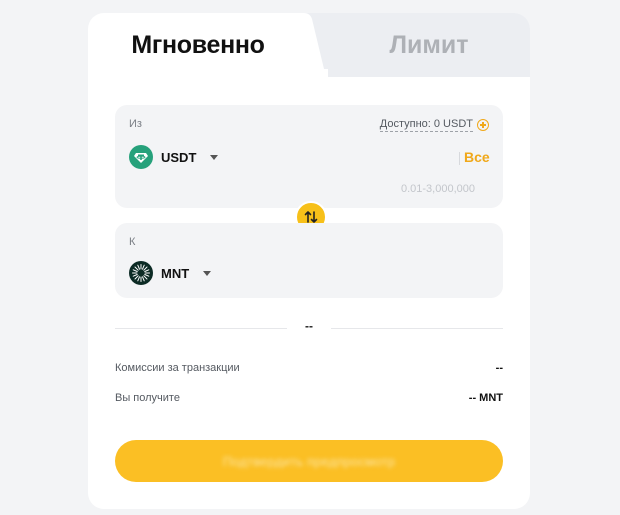 The width and height of the screenshot is (620, 515). What do you see at coordinates (309, 398) in the screenshot?
I see `receive-row: Вы получите -- MNT` at bounding box center [309, 398].